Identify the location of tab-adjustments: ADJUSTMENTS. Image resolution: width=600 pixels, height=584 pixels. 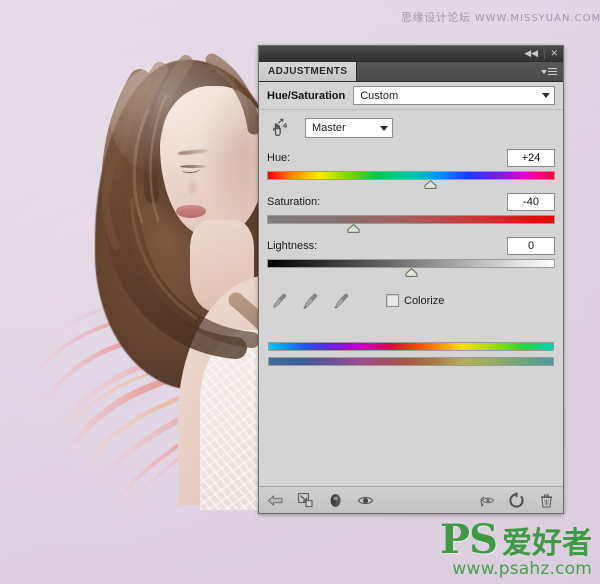
(308, 71).